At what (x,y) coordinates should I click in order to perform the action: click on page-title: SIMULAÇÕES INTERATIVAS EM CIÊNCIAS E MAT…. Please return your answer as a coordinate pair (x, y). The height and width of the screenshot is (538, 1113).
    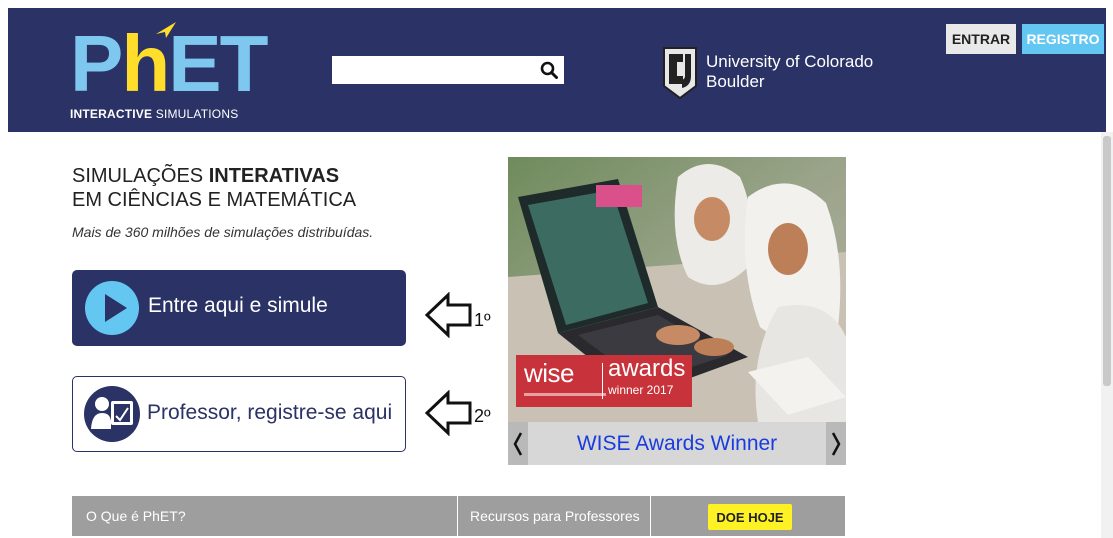
    Looking at the image, I should click on (214, 188).